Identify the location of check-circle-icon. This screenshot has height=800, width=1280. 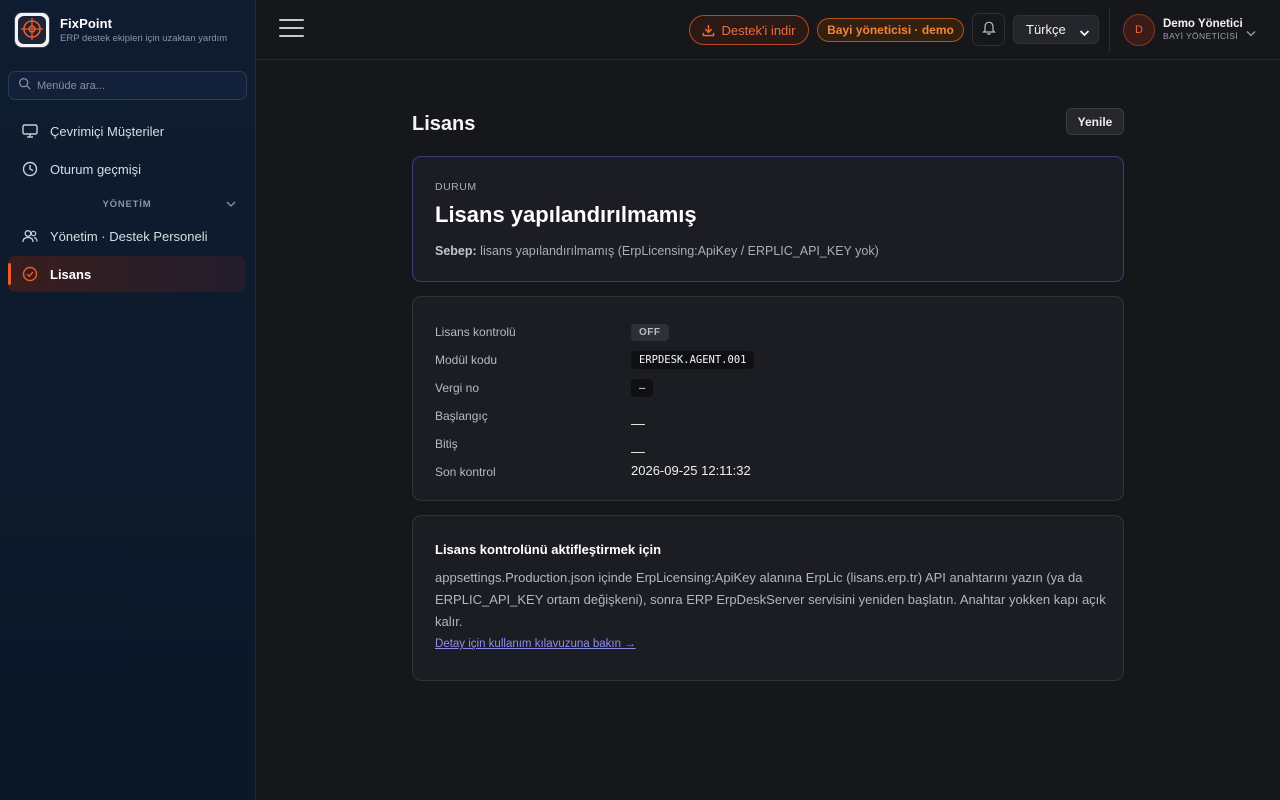
(30, 274).